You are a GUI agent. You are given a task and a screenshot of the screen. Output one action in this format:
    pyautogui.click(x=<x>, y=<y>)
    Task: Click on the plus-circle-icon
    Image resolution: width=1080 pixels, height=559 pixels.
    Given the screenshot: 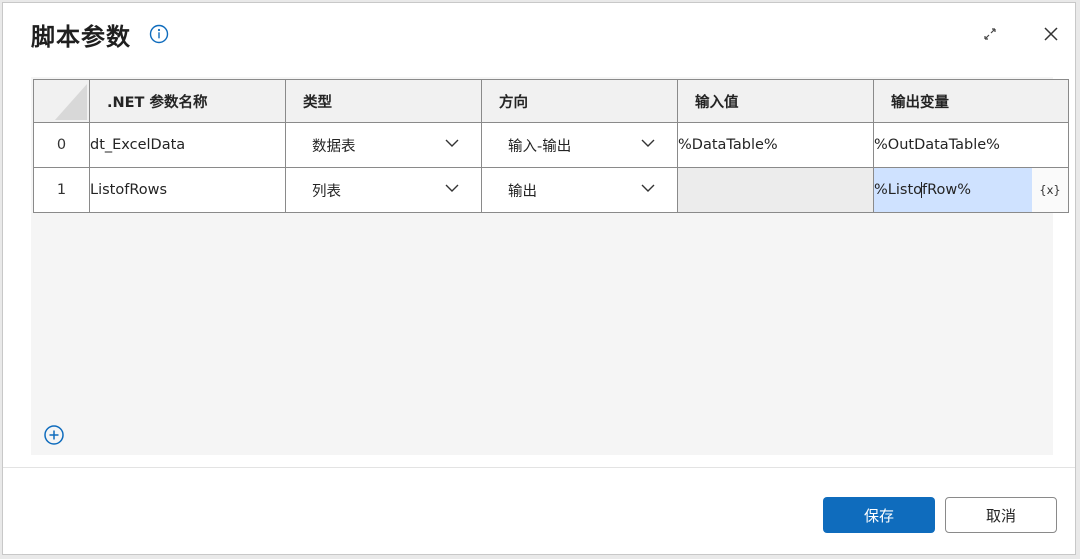 What is the action you would take?
    pyautogui.click(x=54, y=435)
    